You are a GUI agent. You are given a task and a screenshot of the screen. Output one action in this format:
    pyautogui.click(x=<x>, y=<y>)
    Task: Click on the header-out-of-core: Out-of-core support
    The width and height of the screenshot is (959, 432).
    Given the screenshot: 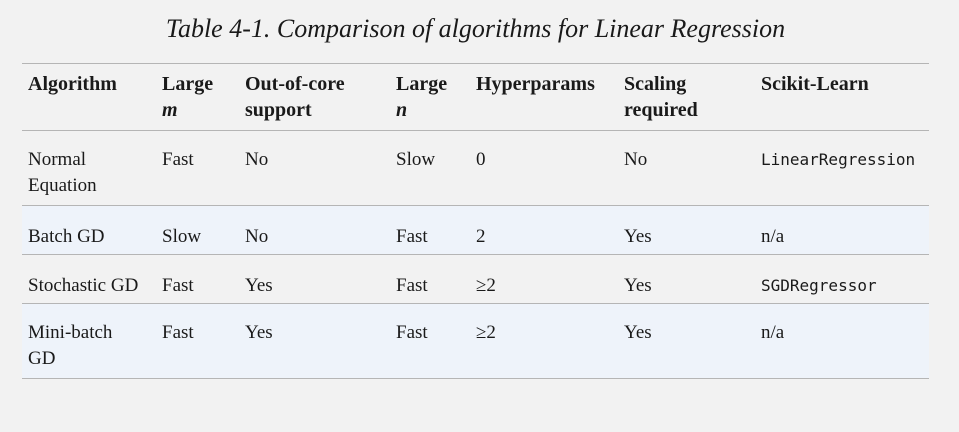 What is the action you would take?
    pyautogui.click(x=295, y=97)
    